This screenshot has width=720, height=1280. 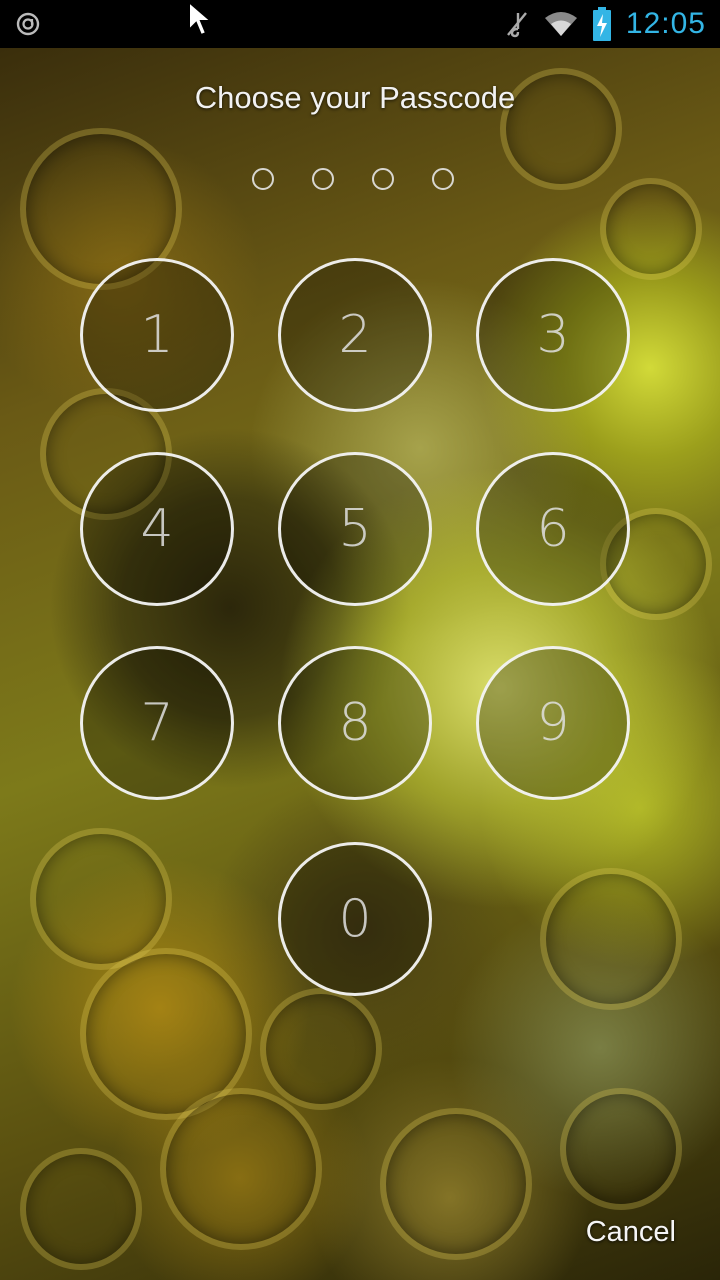 What do you see at coordinates (360, 24) in the screenshot?
I see `status-bar: 12:05` at bounding box center [360, 24].